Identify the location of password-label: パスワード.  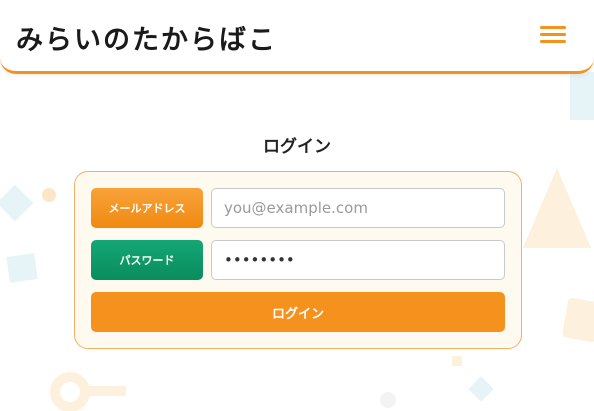
(147, 260).